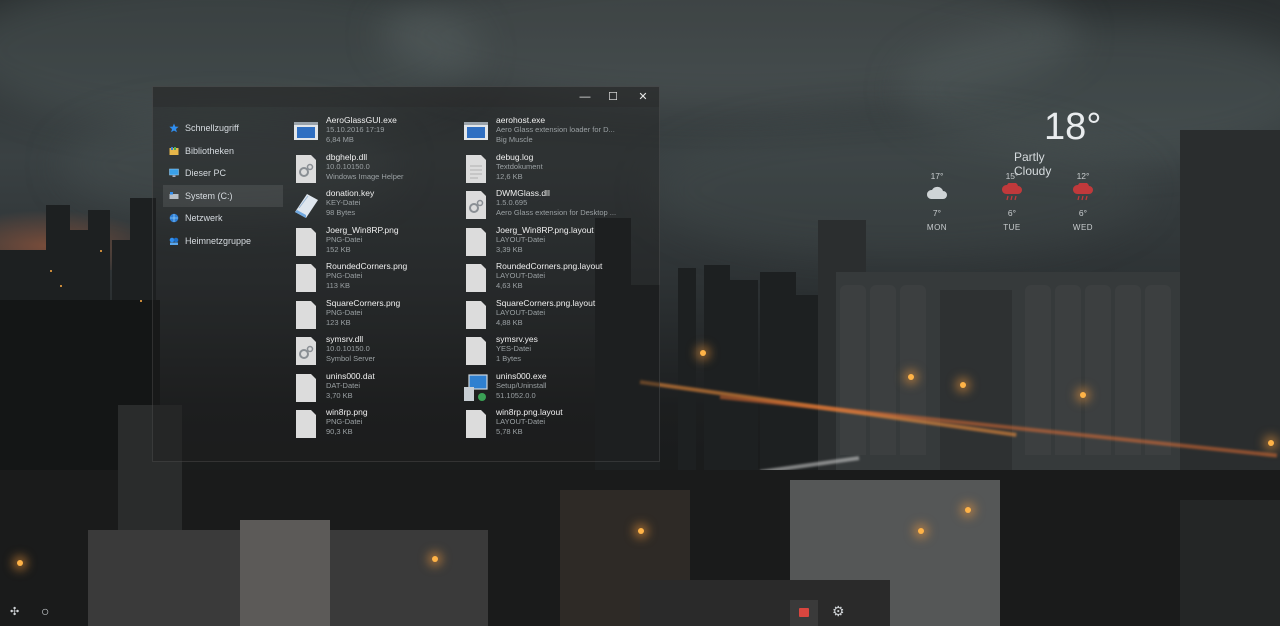 The height and width of the screenshot is (626, 1280). I want to click on dat-document-icon, so click(306, 387).